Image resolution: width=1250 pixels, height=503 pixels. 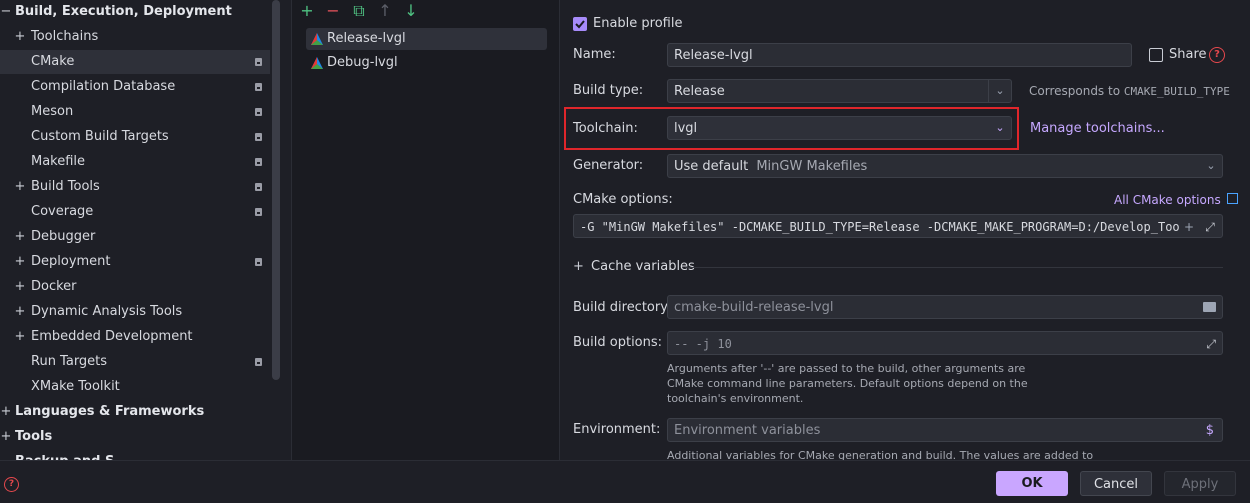 What do you see at coordinates (605, 128) in the screenshot?
I see `toolchain-label: Toolchain:` at bounding box center [605, 128].